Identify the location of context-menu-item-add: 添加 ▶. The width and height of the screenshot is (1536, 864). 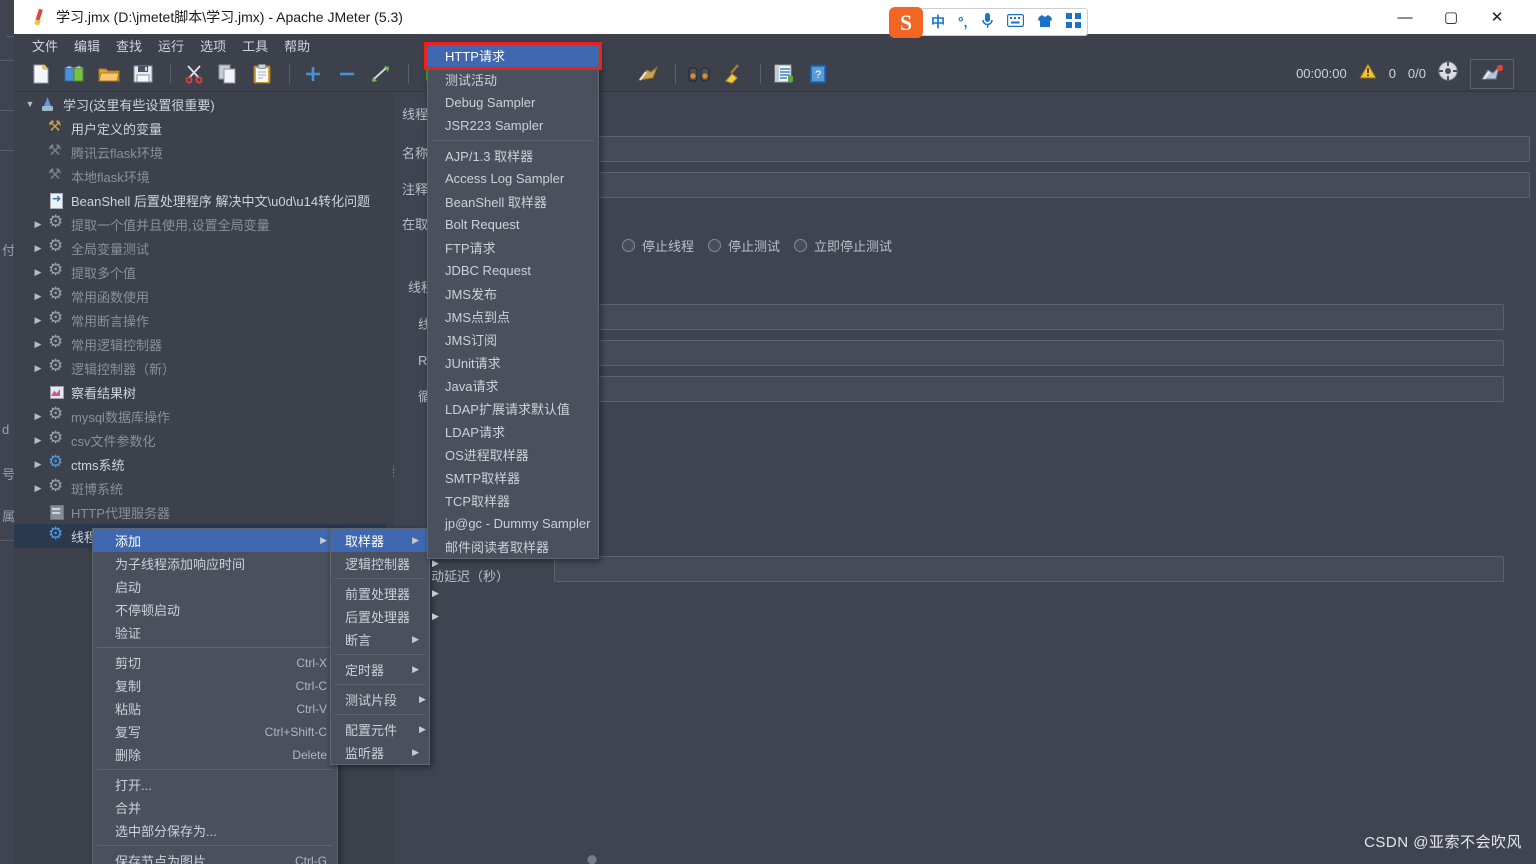
(215, 540).